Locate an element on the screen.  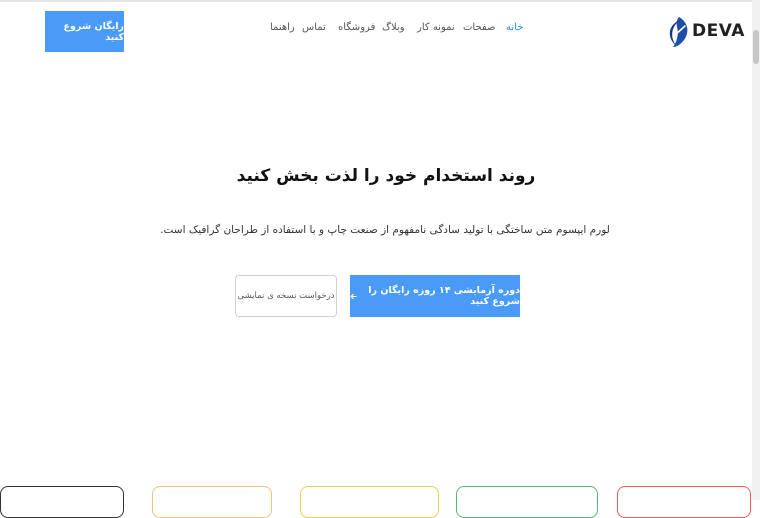
page-scrollbar is located at coordinates (756, 250).